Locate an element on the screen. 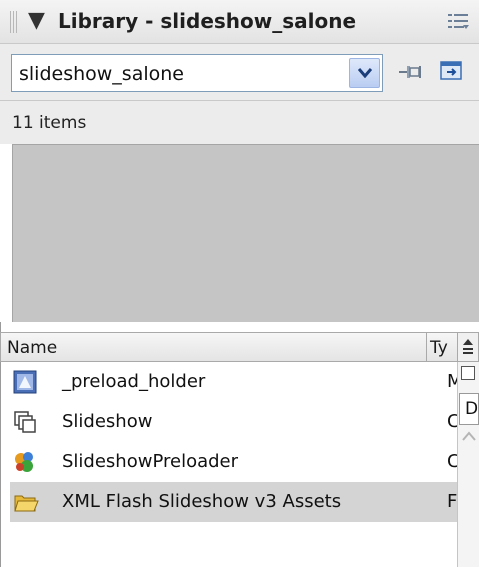  library-toolbar: slideshow_salone is located at coordinates (239, 72).